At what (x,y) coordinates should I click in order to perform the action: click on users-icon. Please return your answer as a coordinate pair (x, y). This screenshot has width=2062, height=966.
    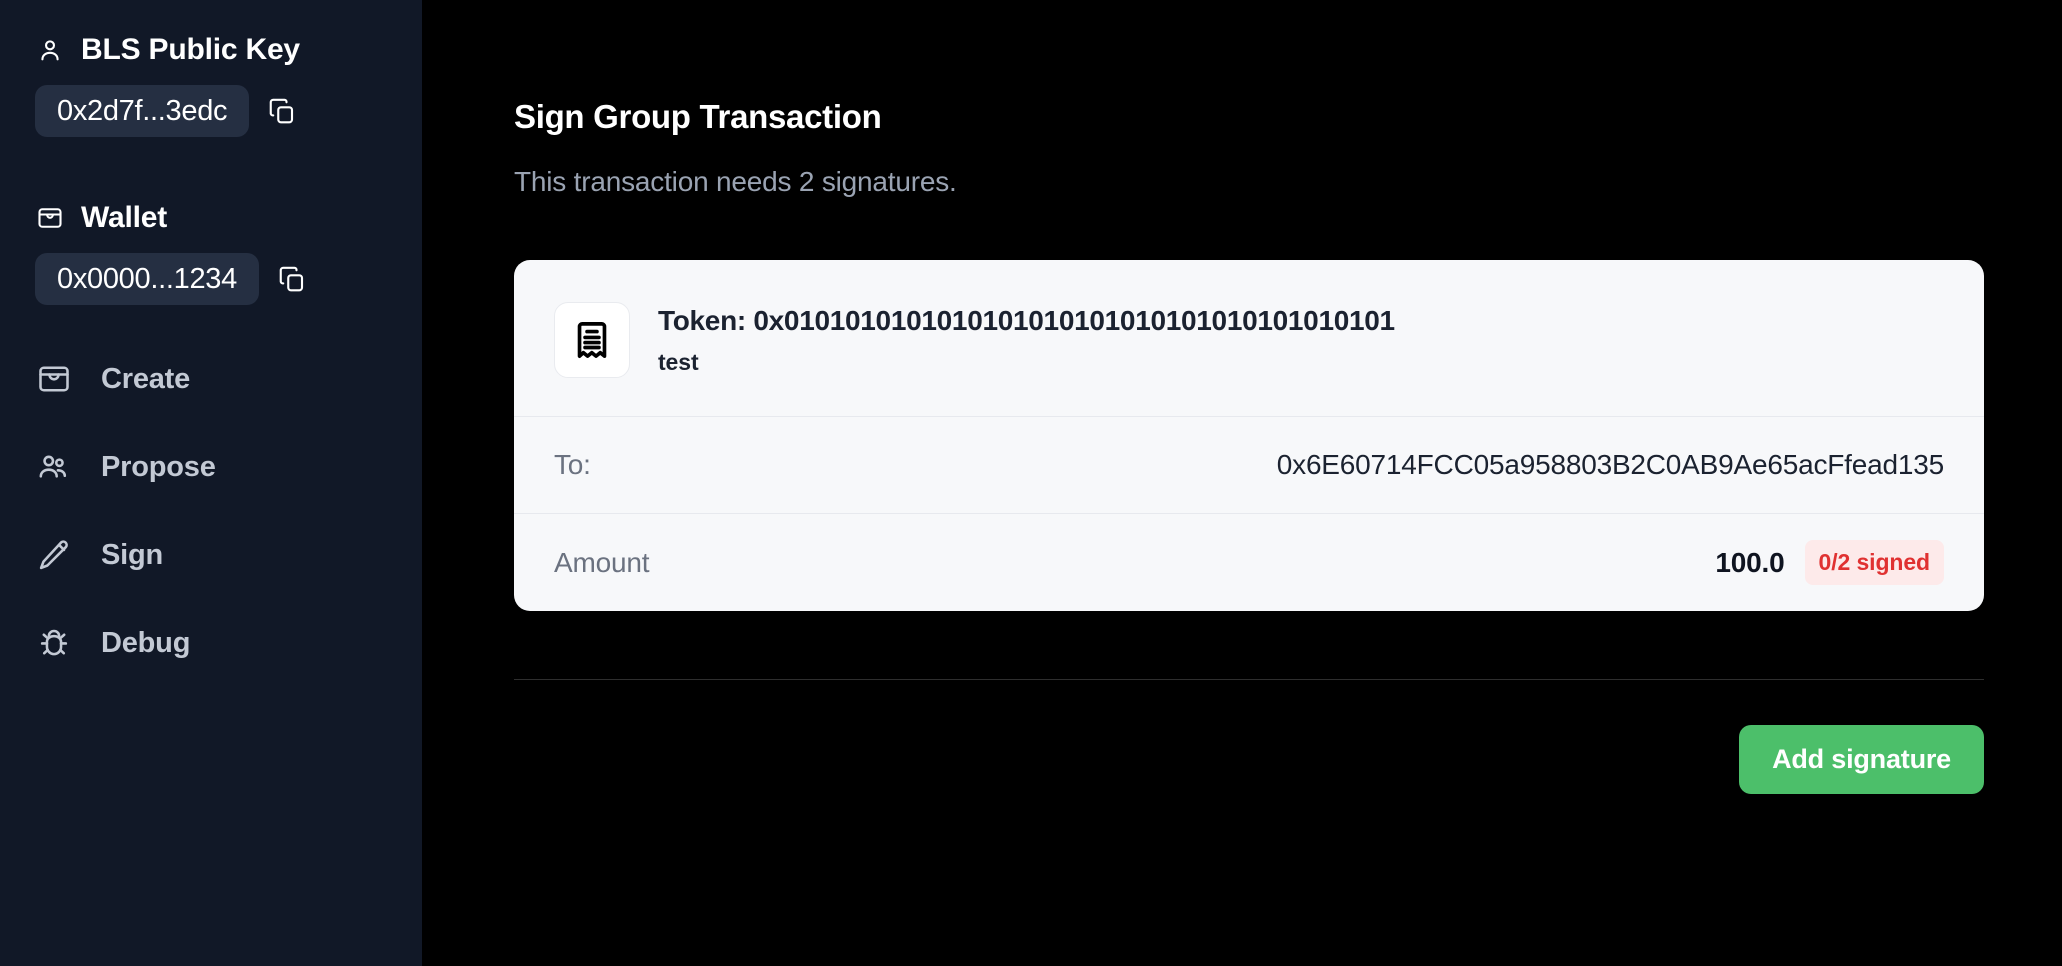
    Looking at the image, I should click on (54, 467).